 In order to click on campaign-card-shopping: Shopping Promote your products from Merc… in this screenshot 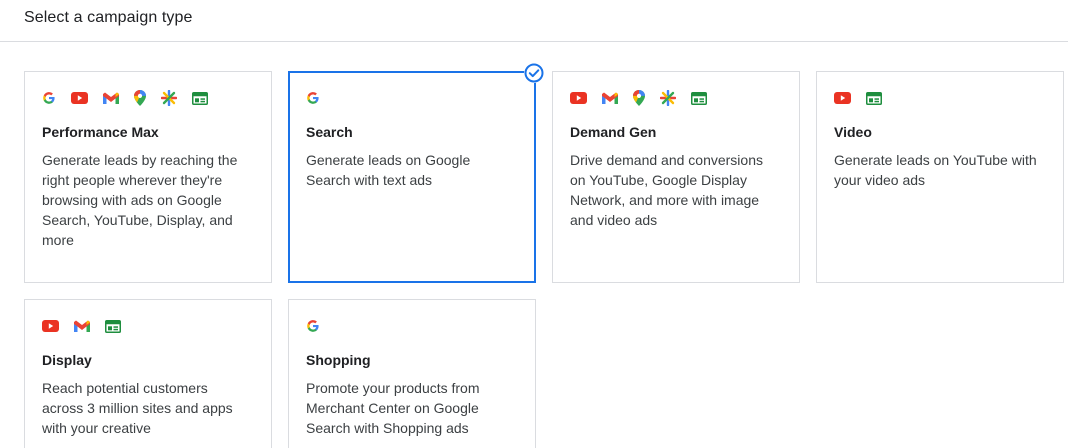, I will do `click(412, 373)`.